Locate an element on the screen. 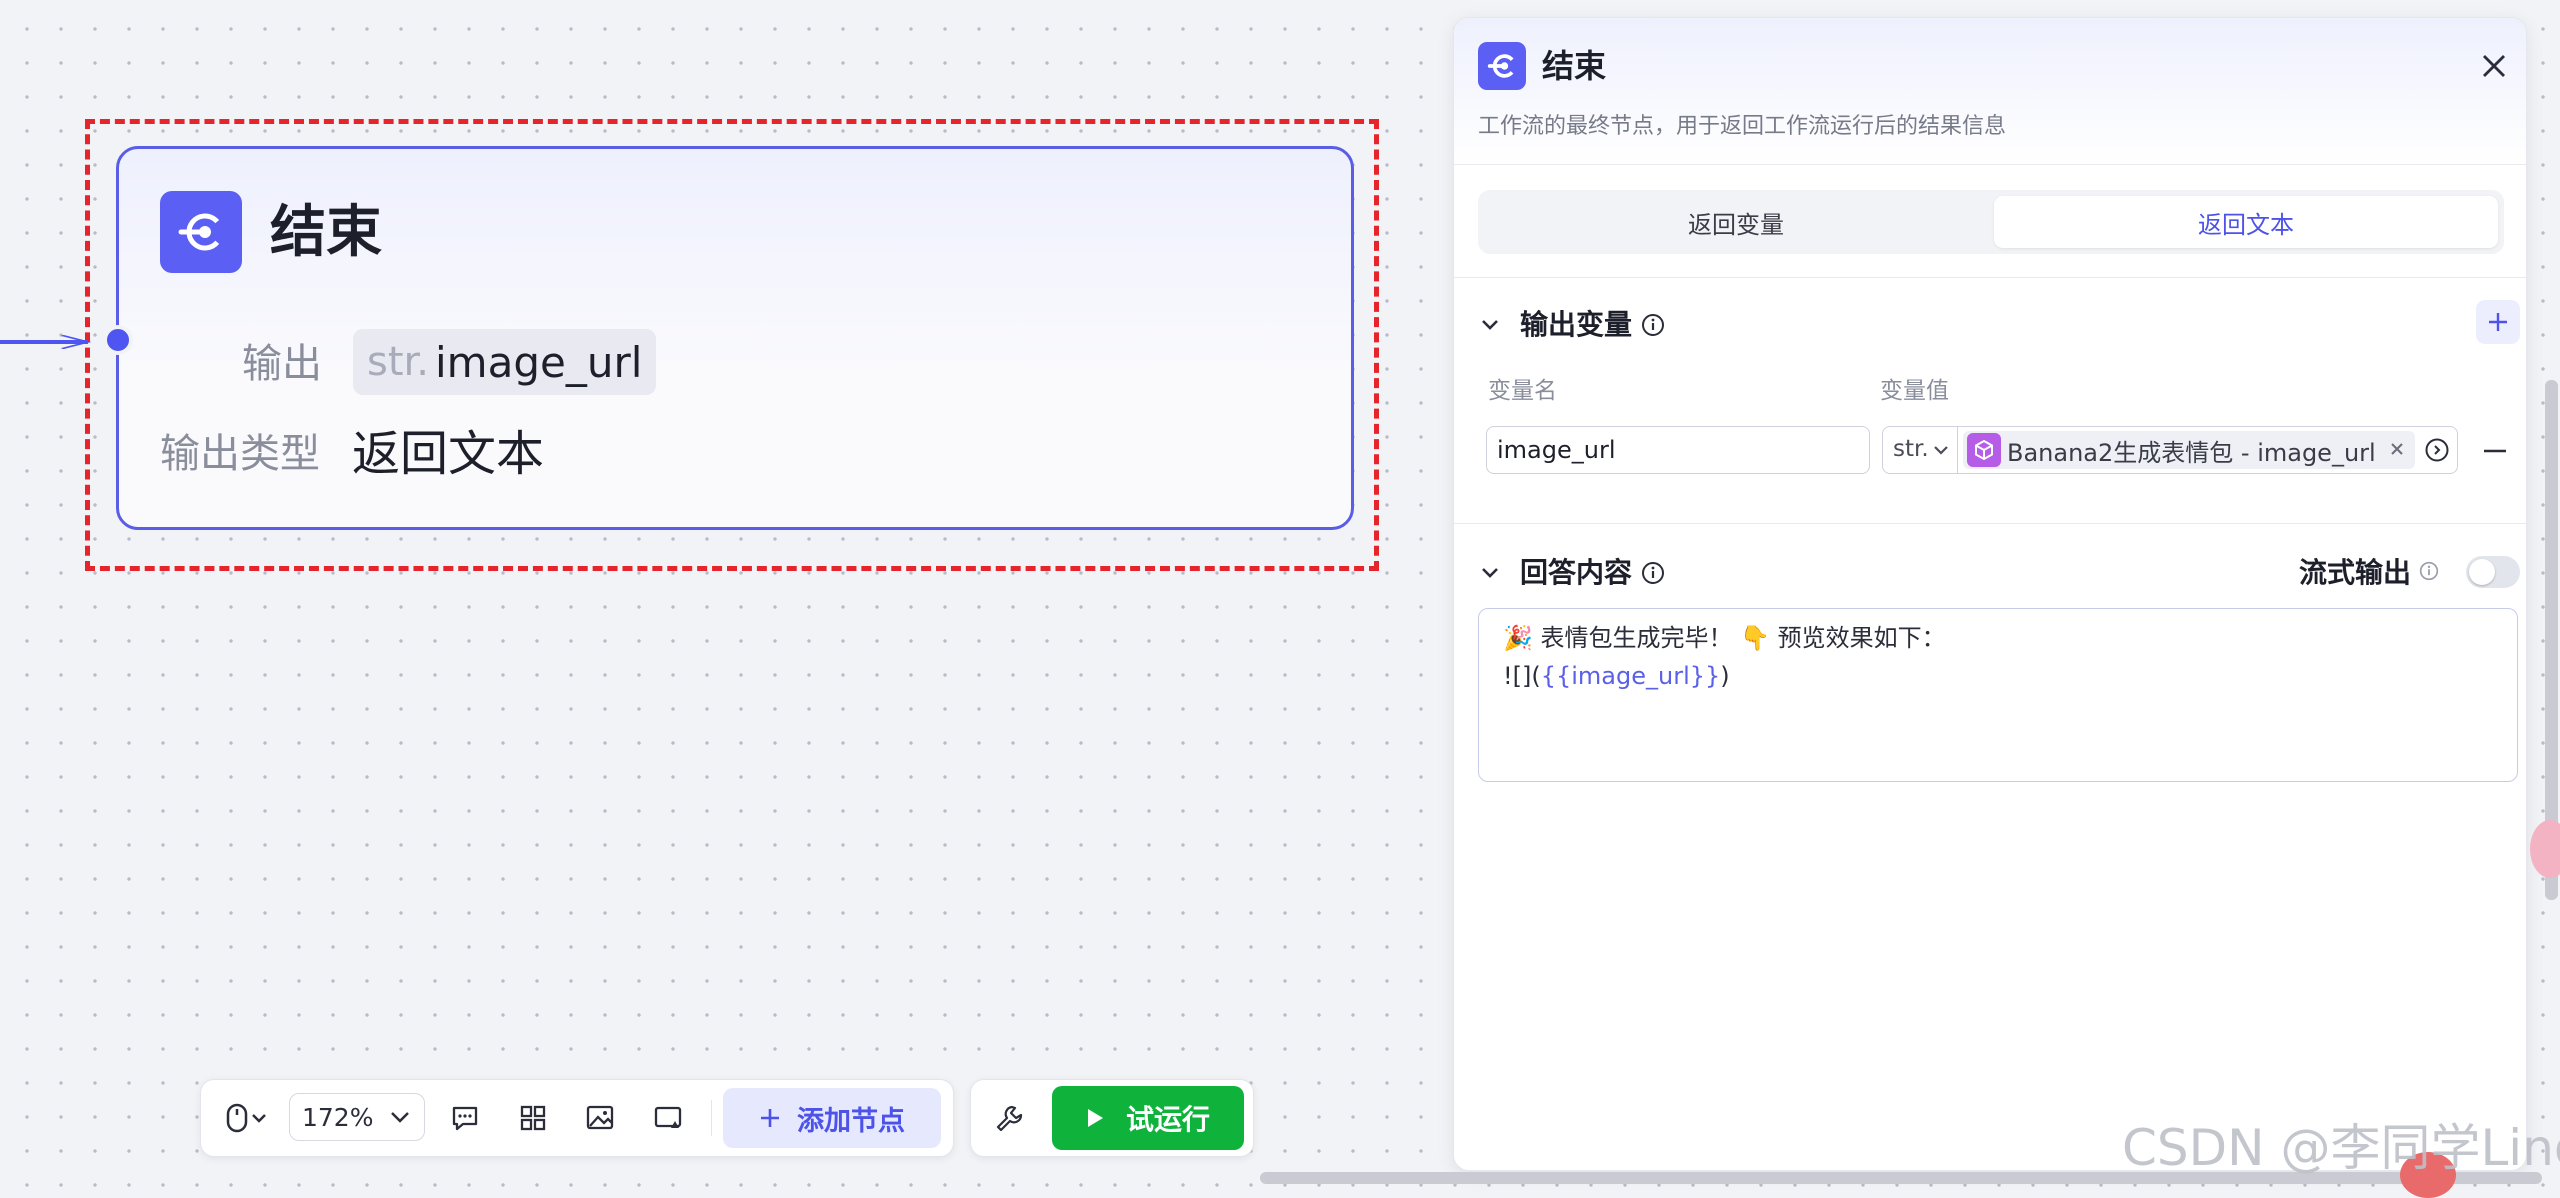  node-output-type-label: 输出类型 is located at coordinates (240, 454).